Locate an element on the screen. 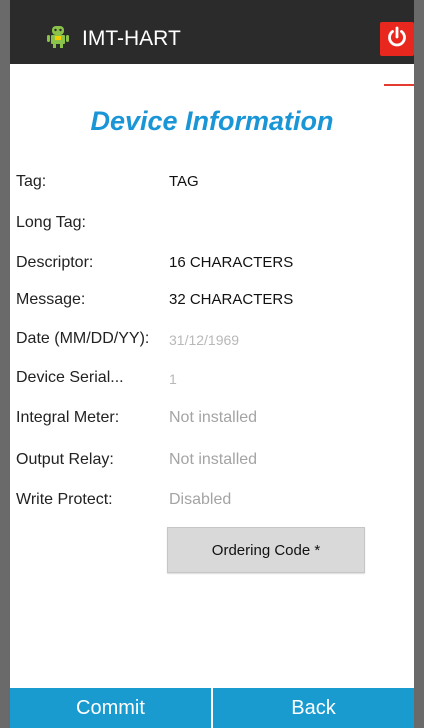 This screenshot has width=424, height=728. field-value-message: 32 CHARACTERS is located at coordinates (231, 299).